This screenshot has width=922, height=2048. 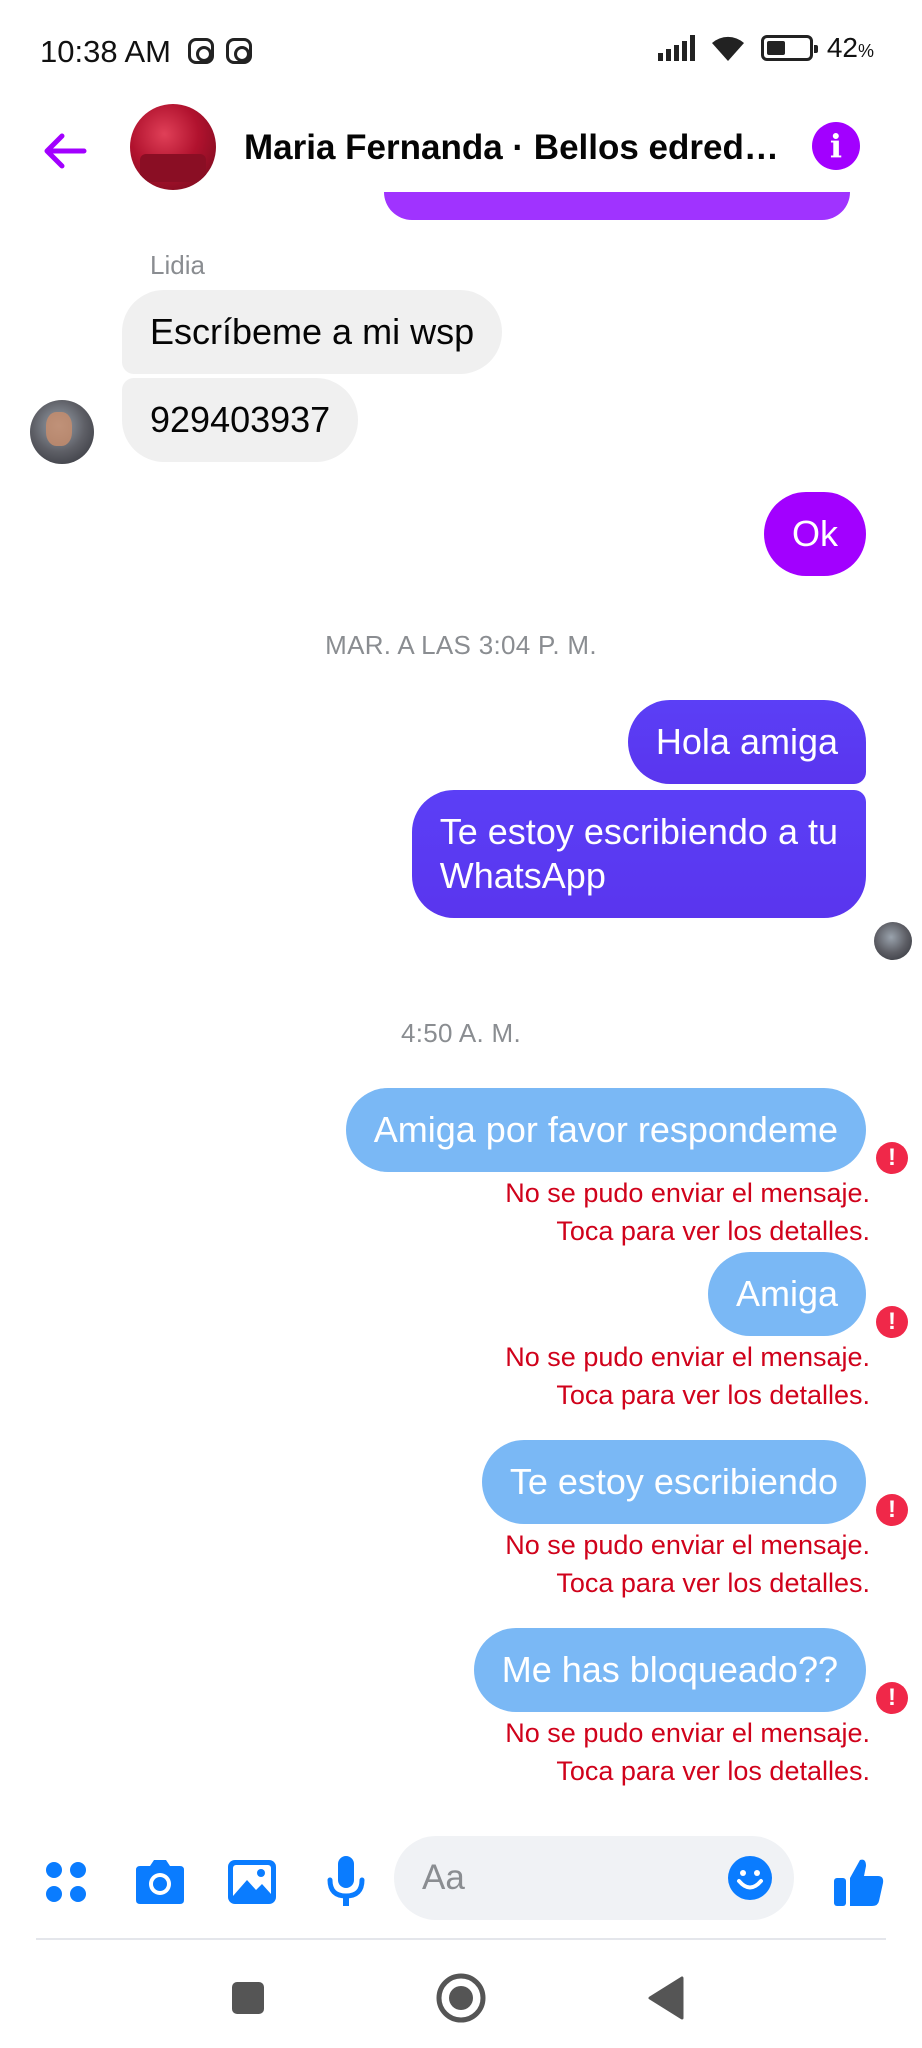 I want to click on failed-message: Amiga, so click(x=786, y=1294).